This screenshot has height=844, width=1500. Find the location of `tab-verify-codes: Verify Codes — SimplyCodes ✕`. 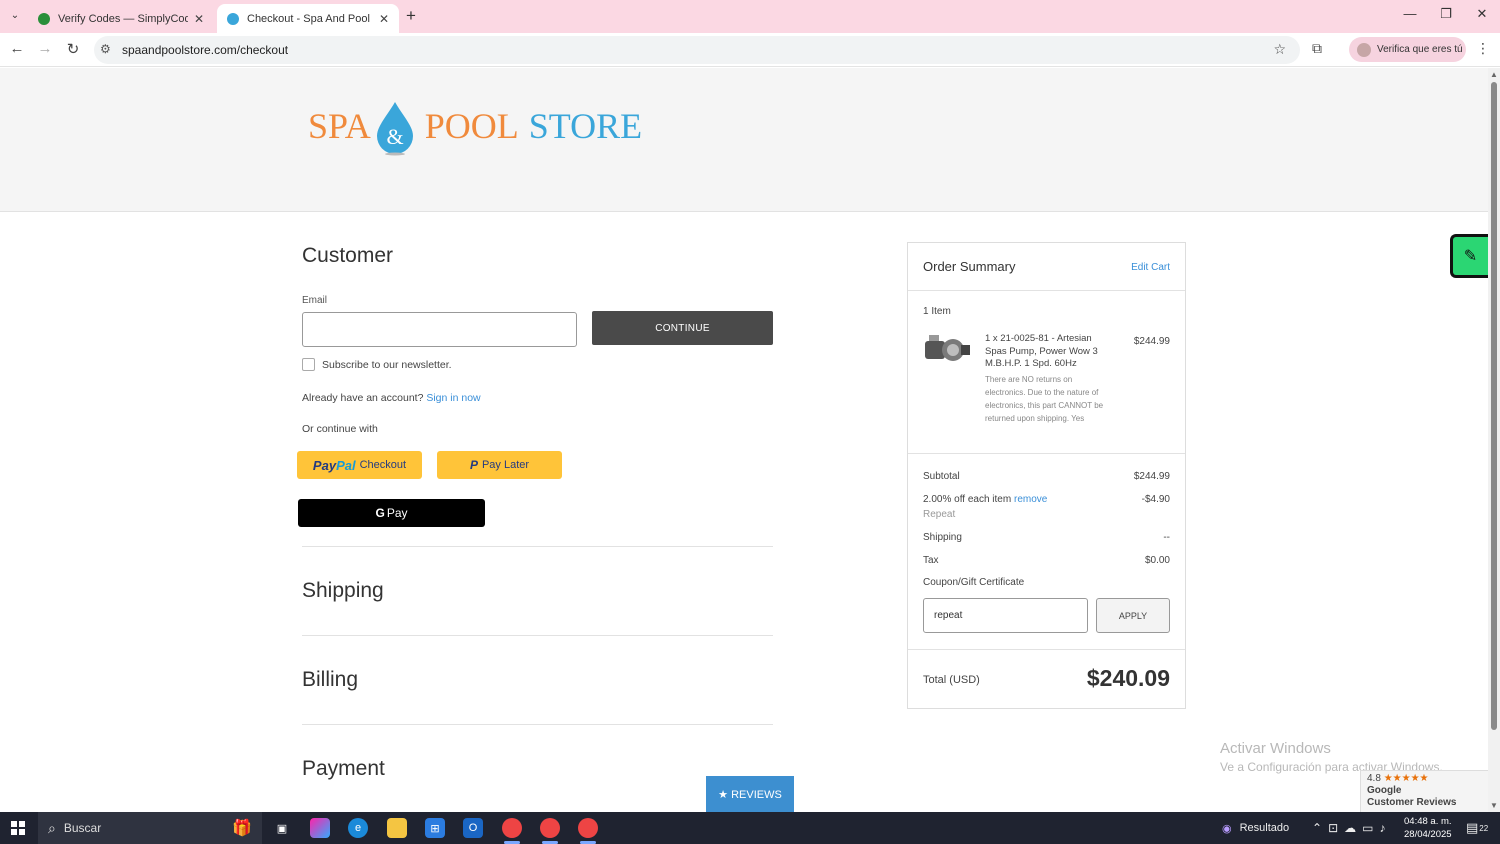

tab-verify-codes: Verify Codes — SimplyCodes ✕ is located at coordinates (121, 18).